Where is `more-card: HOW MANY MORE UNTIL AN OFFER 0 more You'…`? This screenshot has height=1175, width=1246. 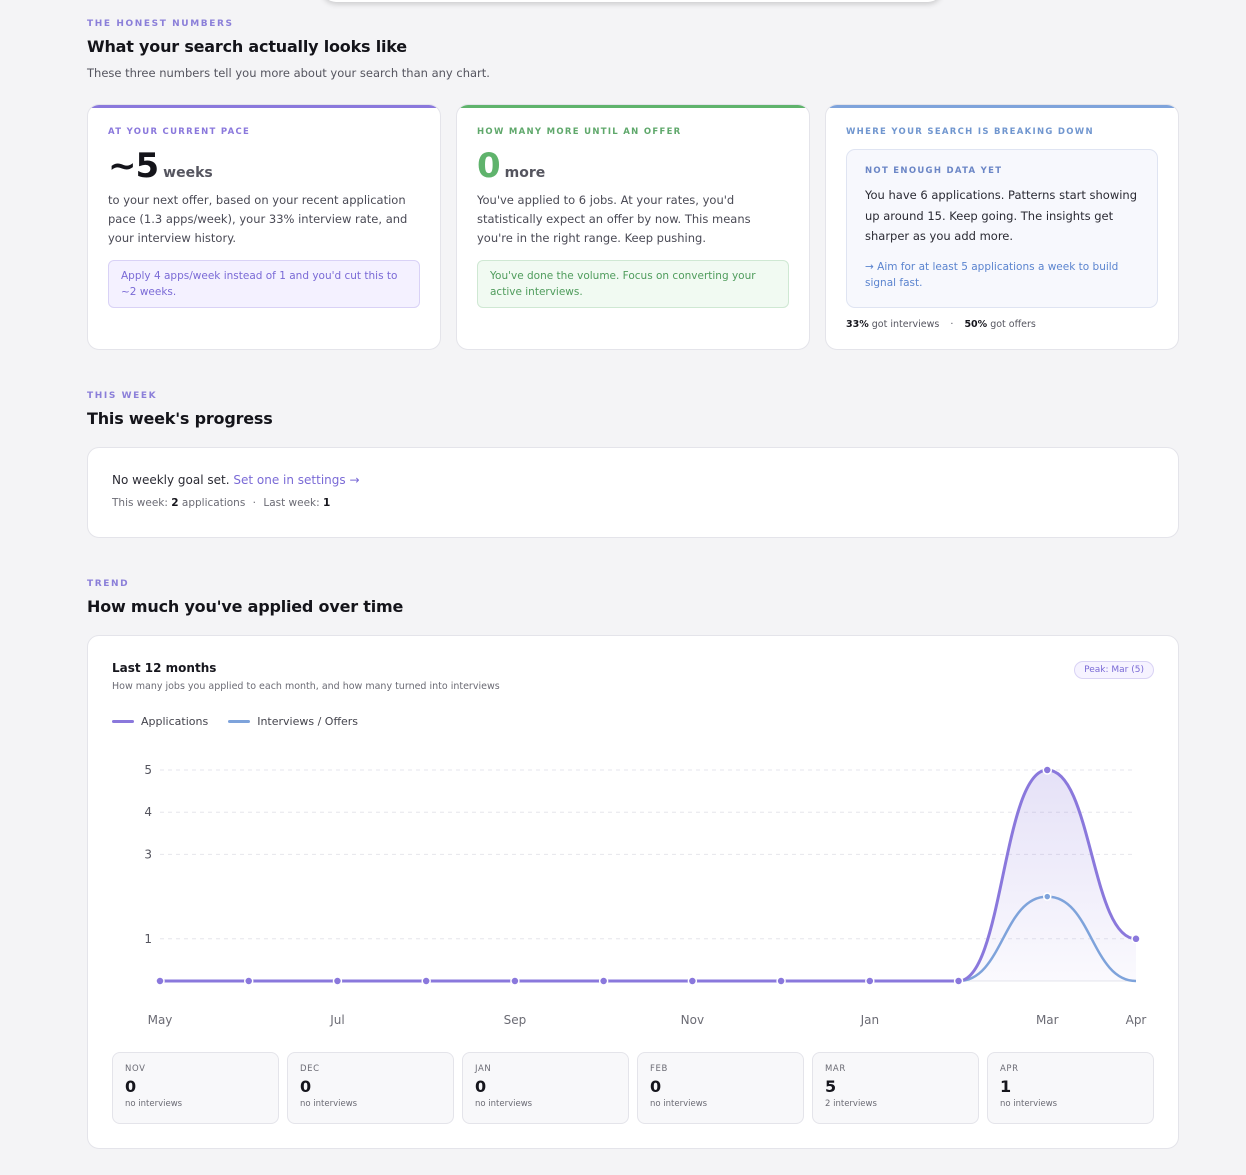 more-card: HOW MANY MORE UNTIL AN OFFER 0 more You'… is located at coordinates (633, 227).